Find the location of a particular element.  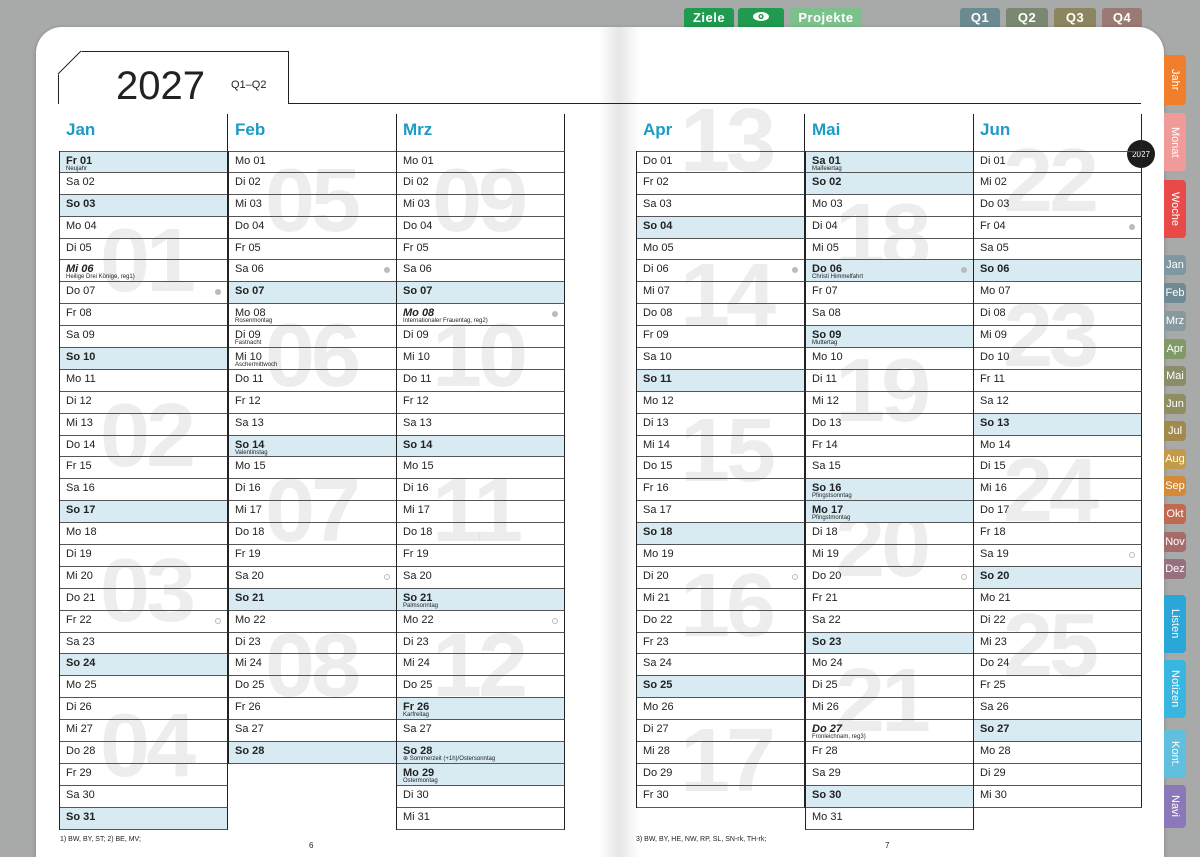

day-row: So 25 is located at coordinates (720, 687).